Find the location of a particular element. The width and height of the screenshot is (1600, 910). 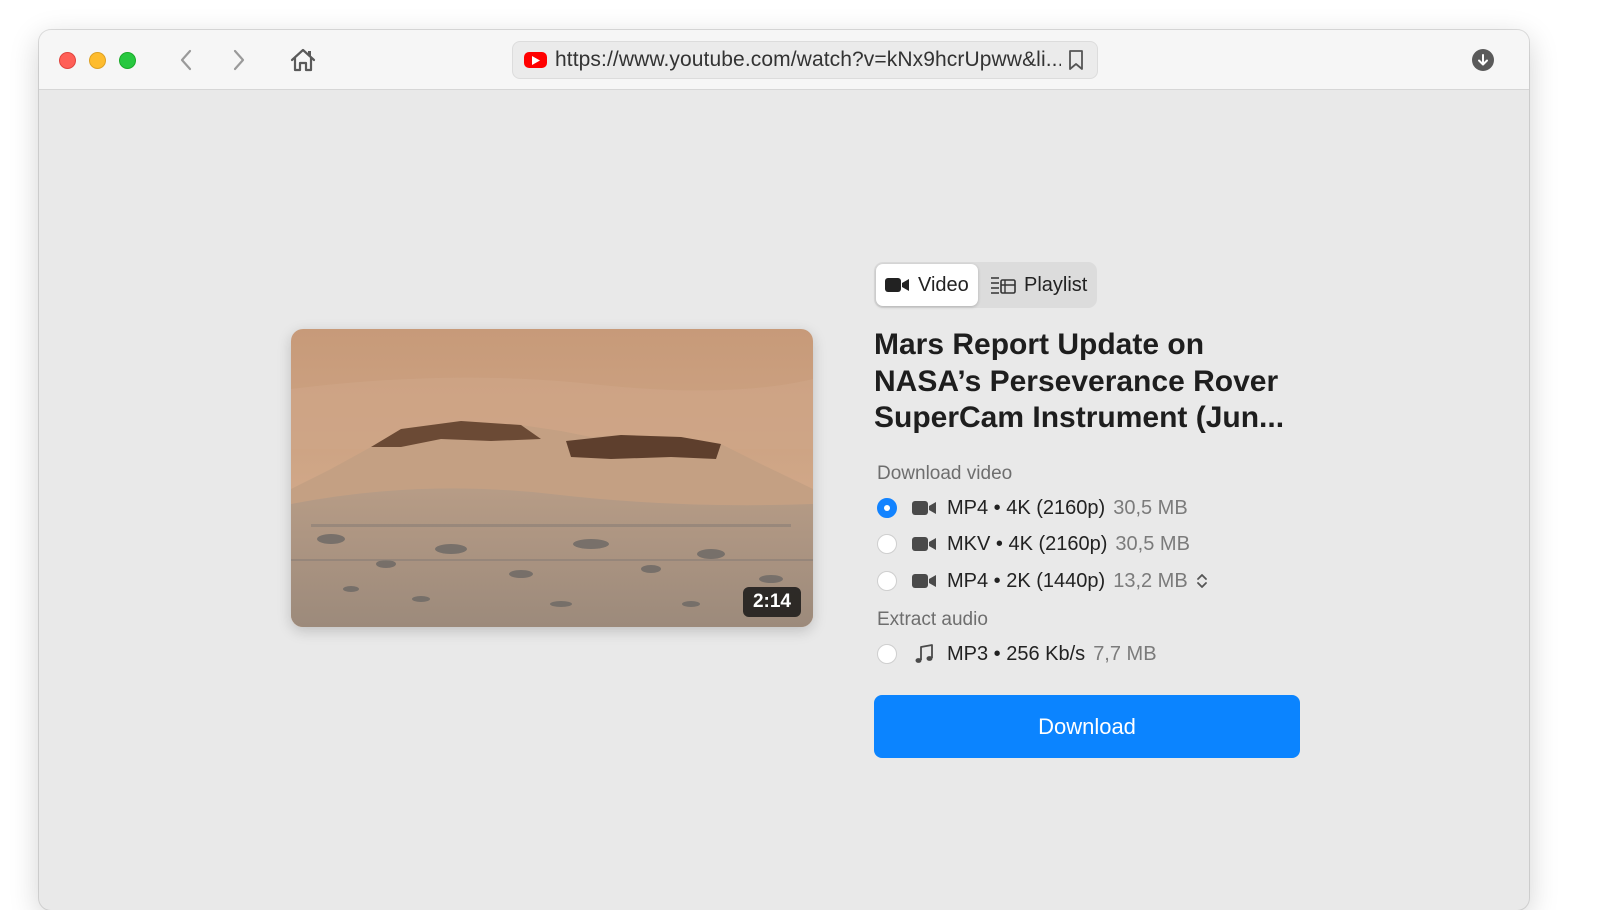

download-circle-icon is located at coordinates (1483, 59).